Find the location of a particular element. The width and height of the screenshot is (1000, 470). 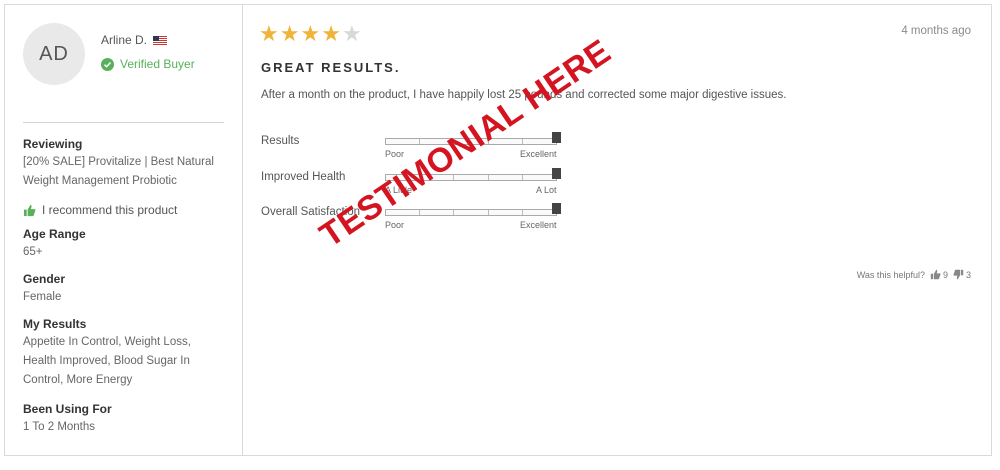

recommend-statement: I recommend this product is located at coordinates (123, 210).